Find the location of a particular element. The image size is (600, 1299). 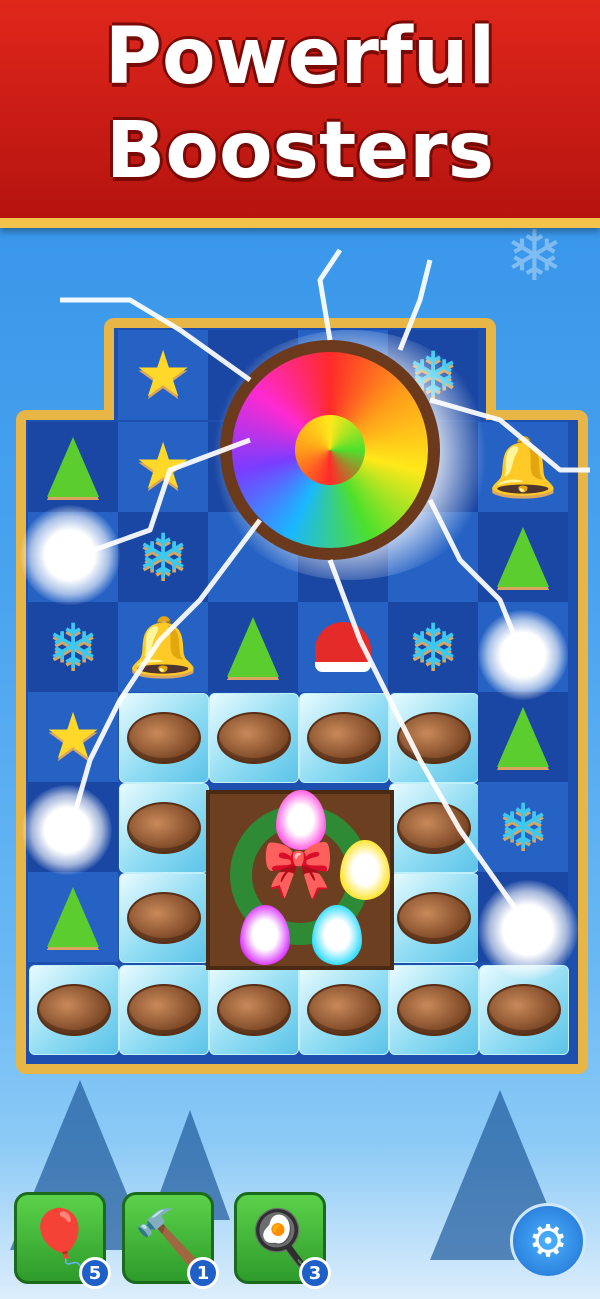

ornament-bomb-icon: 🎈 is located at coordinates (60, 1237).